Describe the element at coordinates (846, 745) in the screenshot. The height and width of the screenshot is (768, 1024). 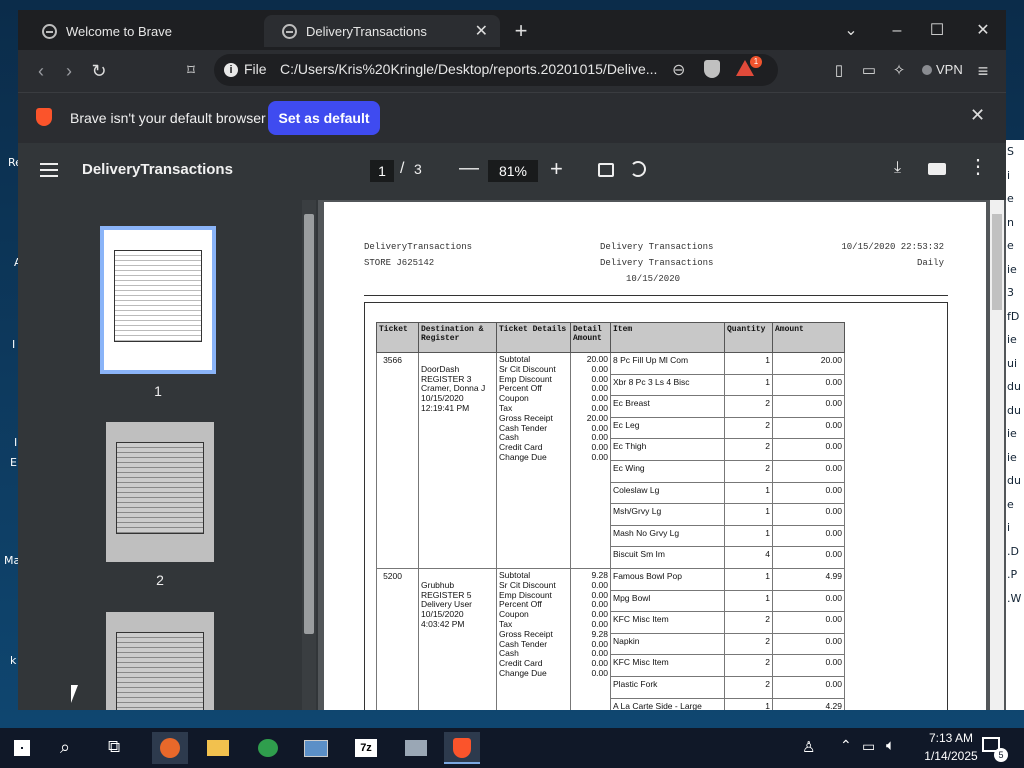
I see `show-hidden-icons: ⌃` at that location.